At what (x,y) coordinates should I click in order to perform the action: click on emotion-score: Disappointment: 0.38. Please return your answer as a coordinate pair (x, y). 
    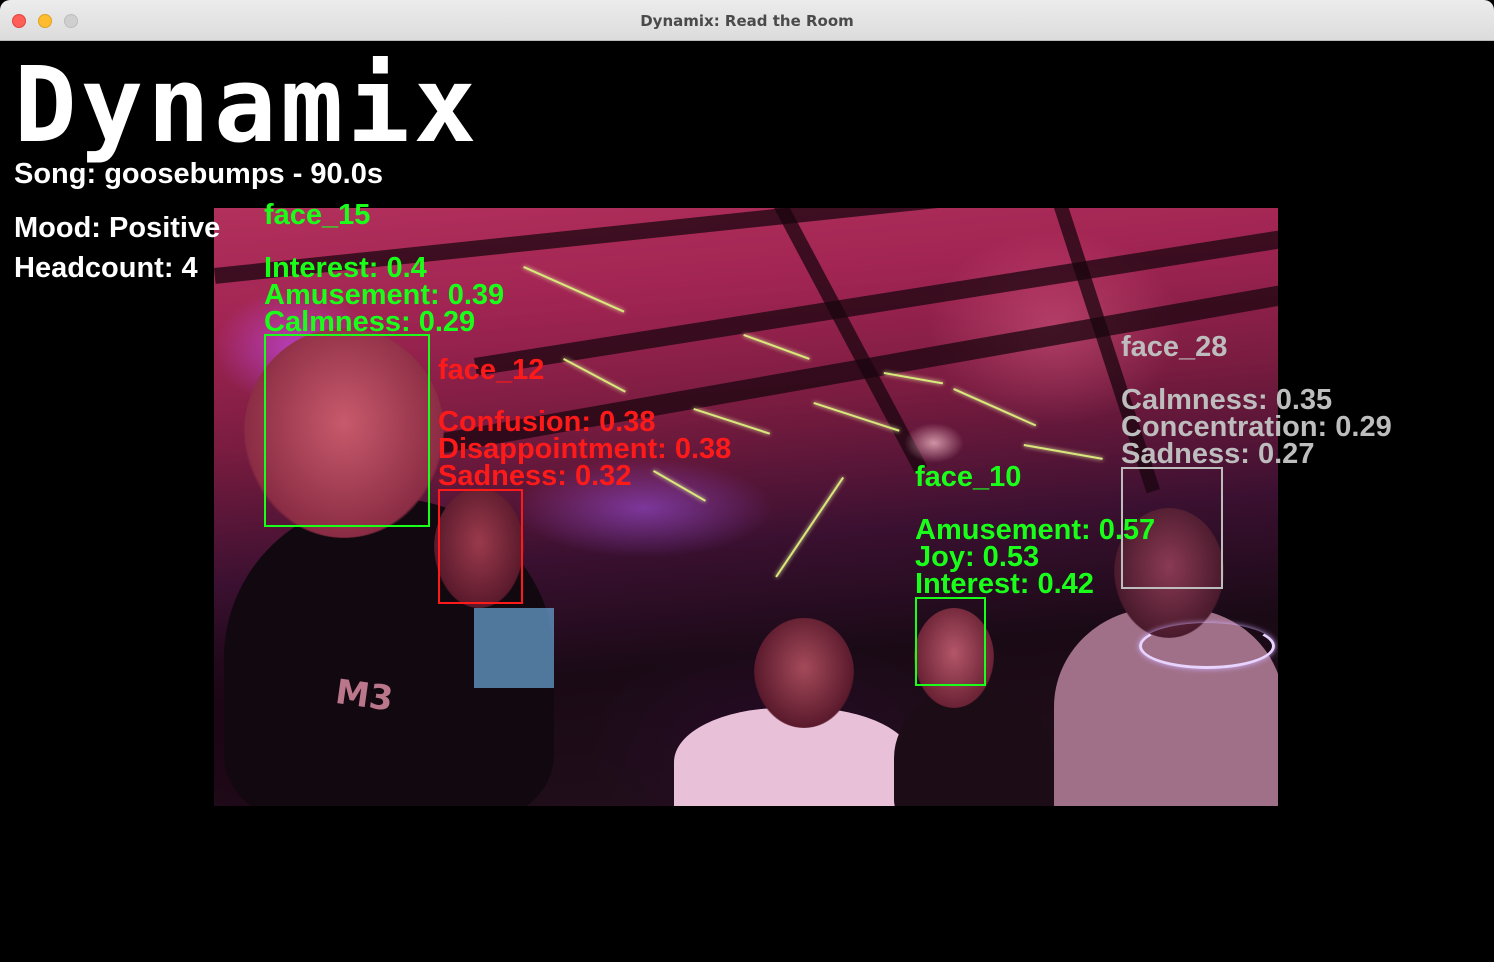
    Looking at the image, I should click on (585, 449).